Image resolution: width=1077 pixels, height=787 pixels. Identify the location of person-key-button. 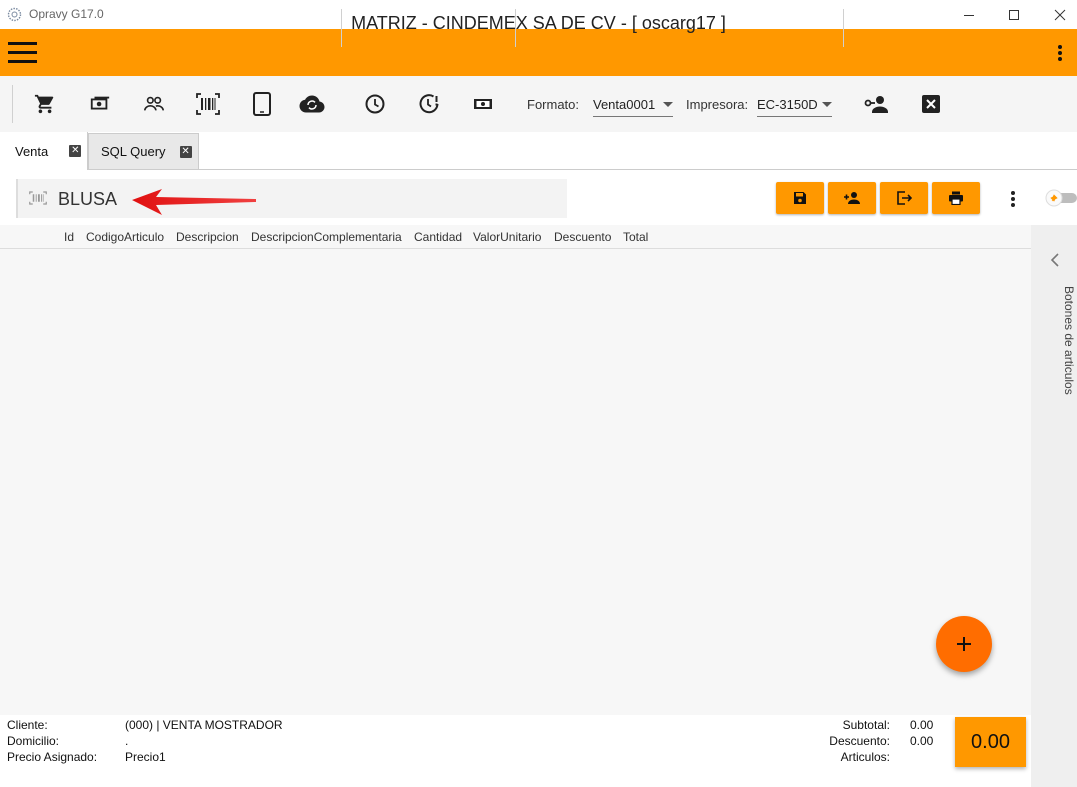
(877, 104).